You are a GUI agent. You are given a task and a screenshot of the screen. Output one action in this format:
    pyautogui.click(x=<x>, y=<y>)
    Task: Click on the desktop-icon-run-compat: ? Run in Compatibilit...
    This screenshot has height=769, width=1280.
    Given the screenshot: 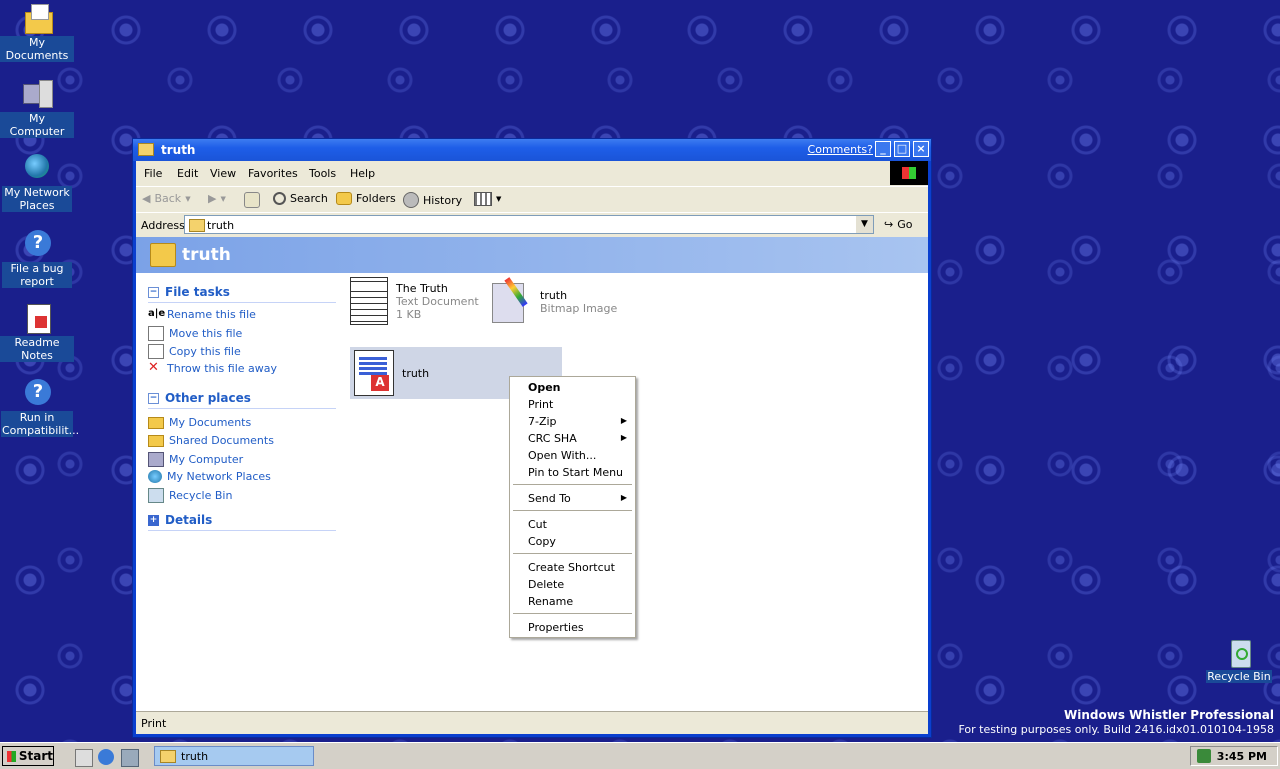 What is the action you would take?
    pyautogui.click(x=40, y=407)
    